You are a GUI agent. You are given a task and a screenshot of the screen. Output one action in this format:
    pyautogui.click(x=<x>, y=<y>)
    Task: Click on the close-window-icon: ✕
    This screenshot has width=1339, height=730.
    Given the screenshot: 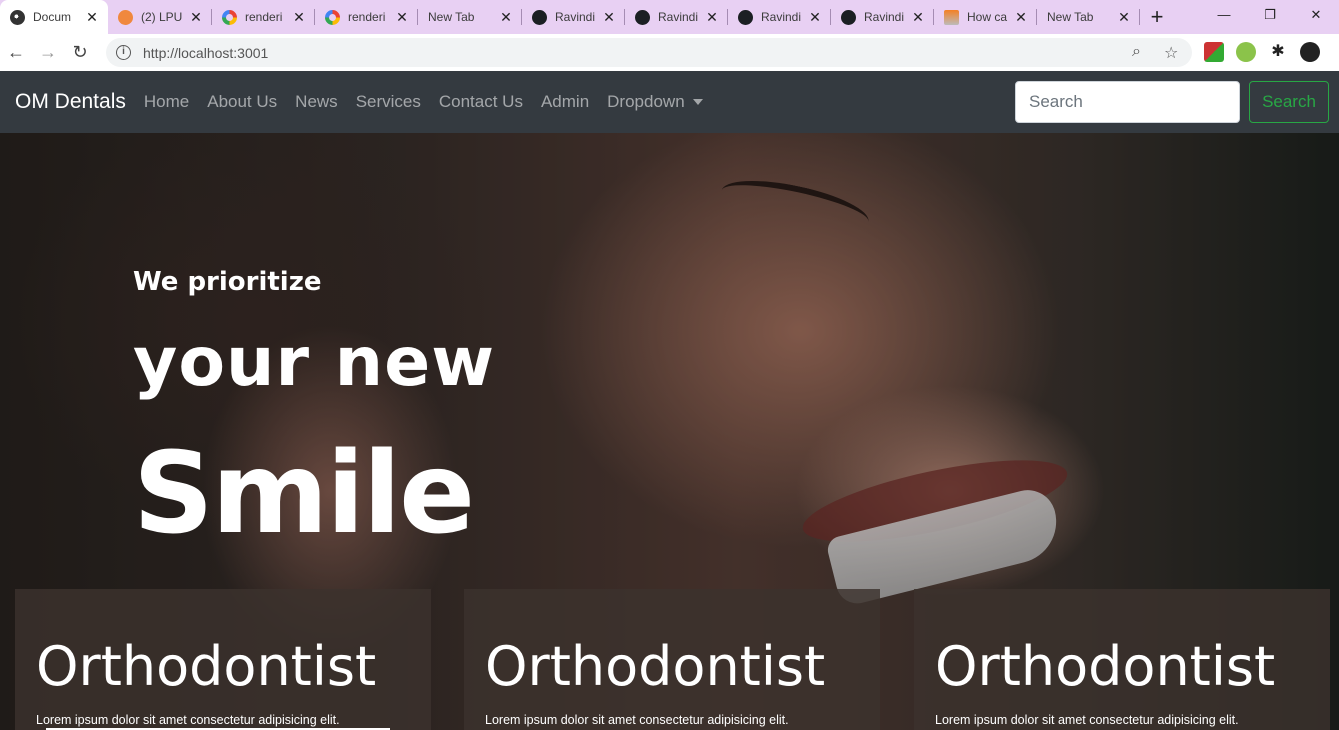 What is the action you would take?
    pyautogui.click(x=1316, y=15)
    